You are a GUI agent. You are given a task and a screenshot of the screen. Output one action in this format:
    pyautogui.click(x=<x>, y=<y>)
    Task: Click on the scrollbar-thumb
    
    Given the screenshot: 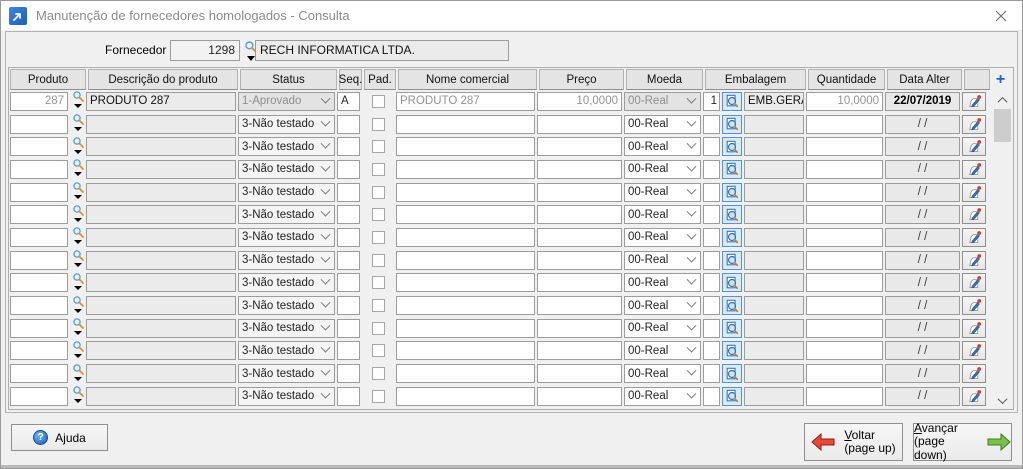 What is the action you would take?
    pyautogui.click(x=1002, y=125)
    